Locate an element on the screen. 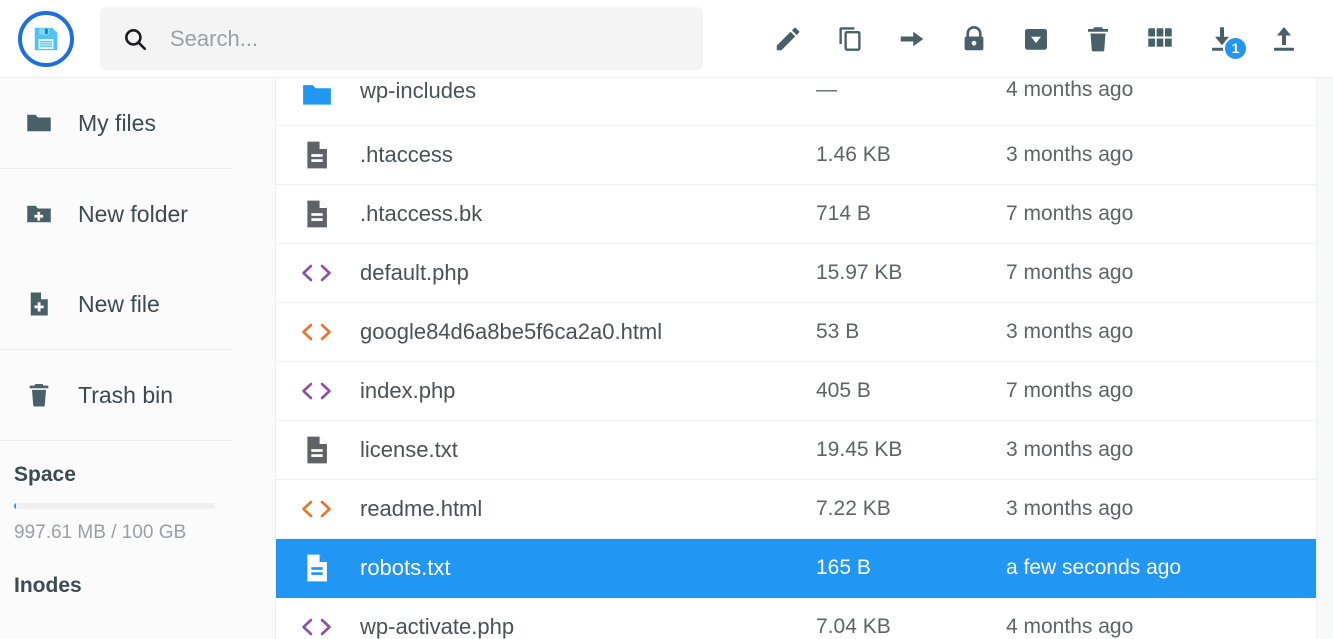  grid-view-button is located at coordinates (1160, 39).